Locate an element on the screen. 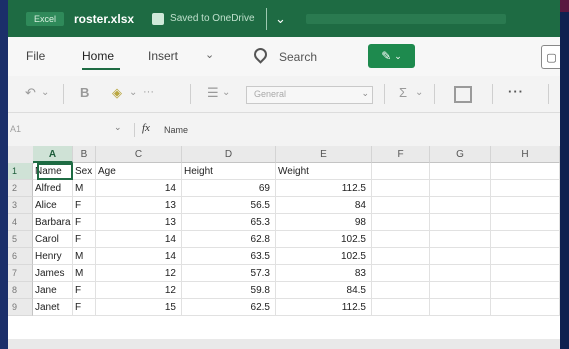 Image resolution: width=569 pixels, height=349 pixels. row-header: 3 is located at coordinates (20, 205).